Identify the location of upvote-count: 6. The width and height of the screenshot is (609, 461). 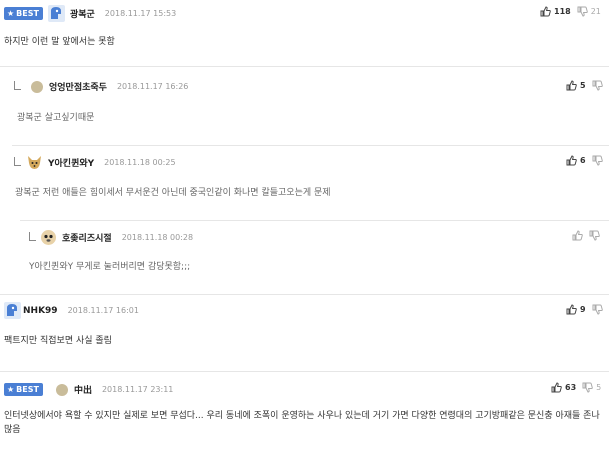
(583, 160).